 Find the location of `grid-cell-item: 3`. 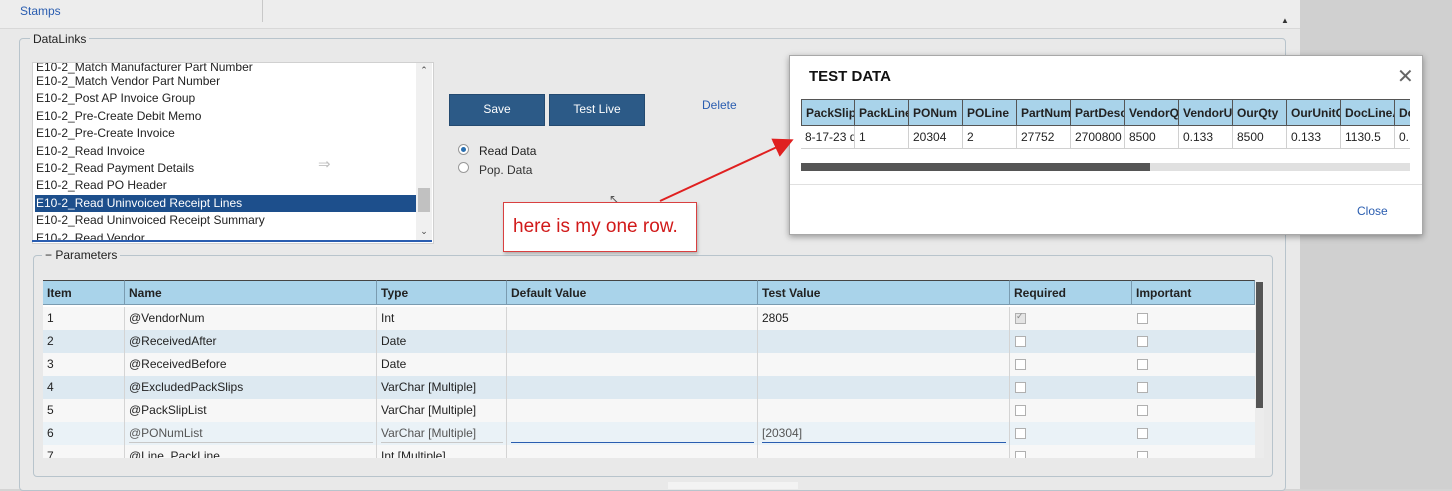

grid-cell-item: 3 is located at coordinates (84, 364).